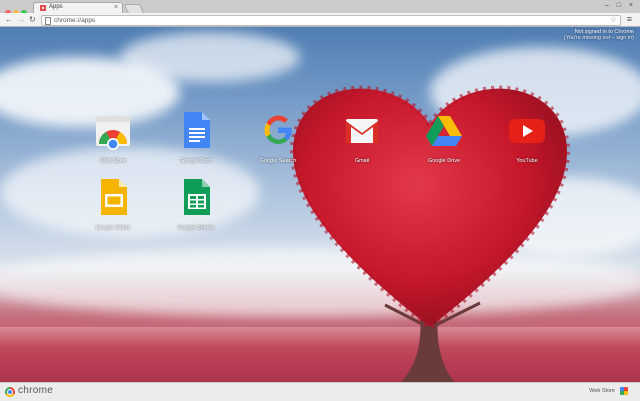  What do you see at coordinates (629, 19) in the screenshot?
I see `menu-icon: ≡` at bounding box center [629, 19].